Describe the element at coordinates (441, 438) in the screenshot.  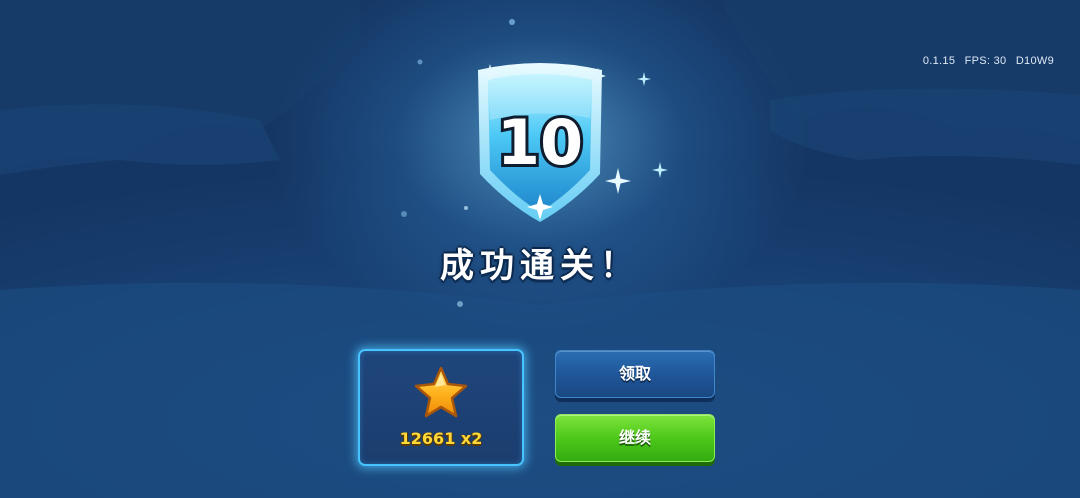
I see `reward-amount: 12661 x2` at that location.